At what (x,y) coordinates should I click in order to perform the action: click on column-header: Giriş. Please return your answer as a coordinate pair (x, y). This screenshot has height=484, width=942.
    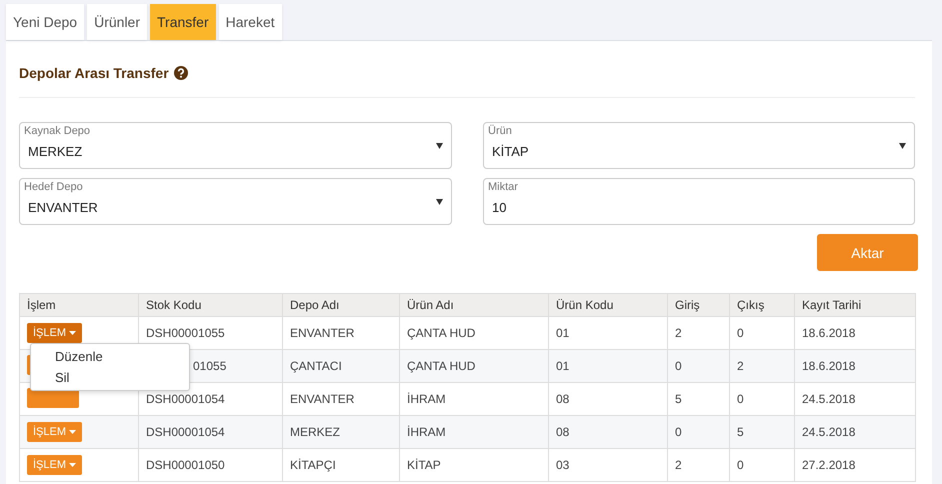
    Looking at the image, I should click on (699, 305).